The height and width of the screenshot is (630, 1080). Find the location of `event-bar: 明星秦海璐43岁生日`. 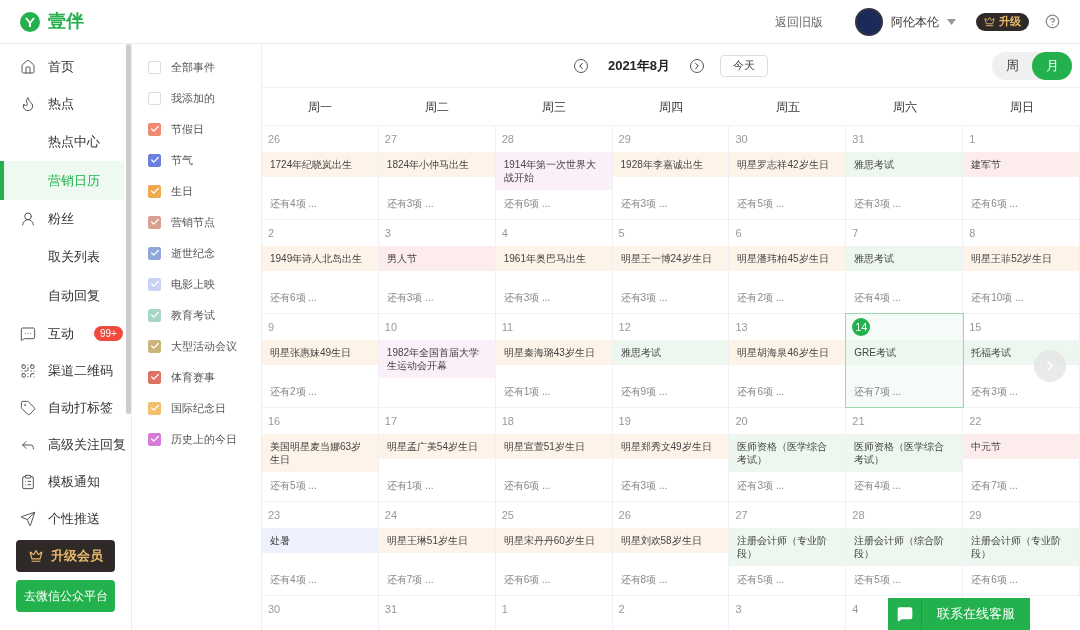

event-bar: 明星秦海璐43岁生日 is located at coordinates (553, 352).